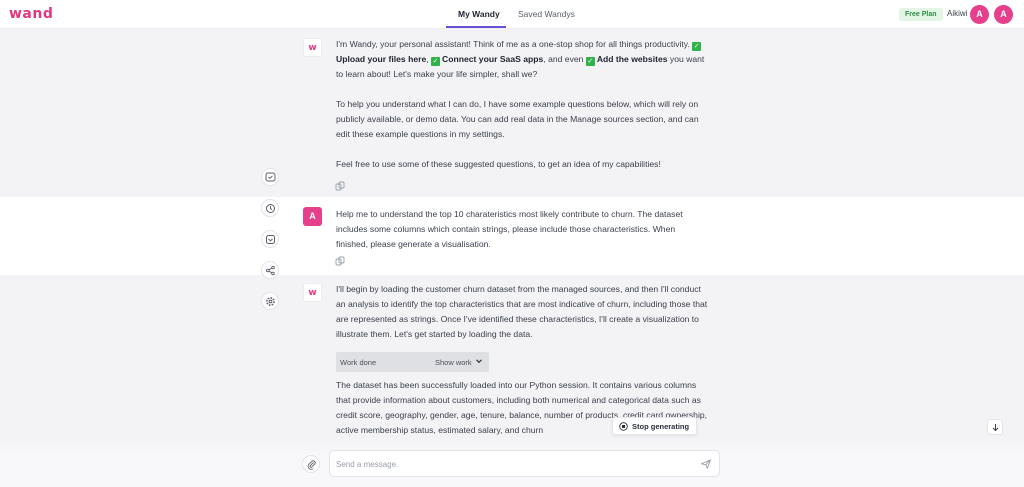 Image resolution: width=1024 pixels, height=487 pixels. I want to click on upload-files-link: Upload your files here, so click(381, 59).